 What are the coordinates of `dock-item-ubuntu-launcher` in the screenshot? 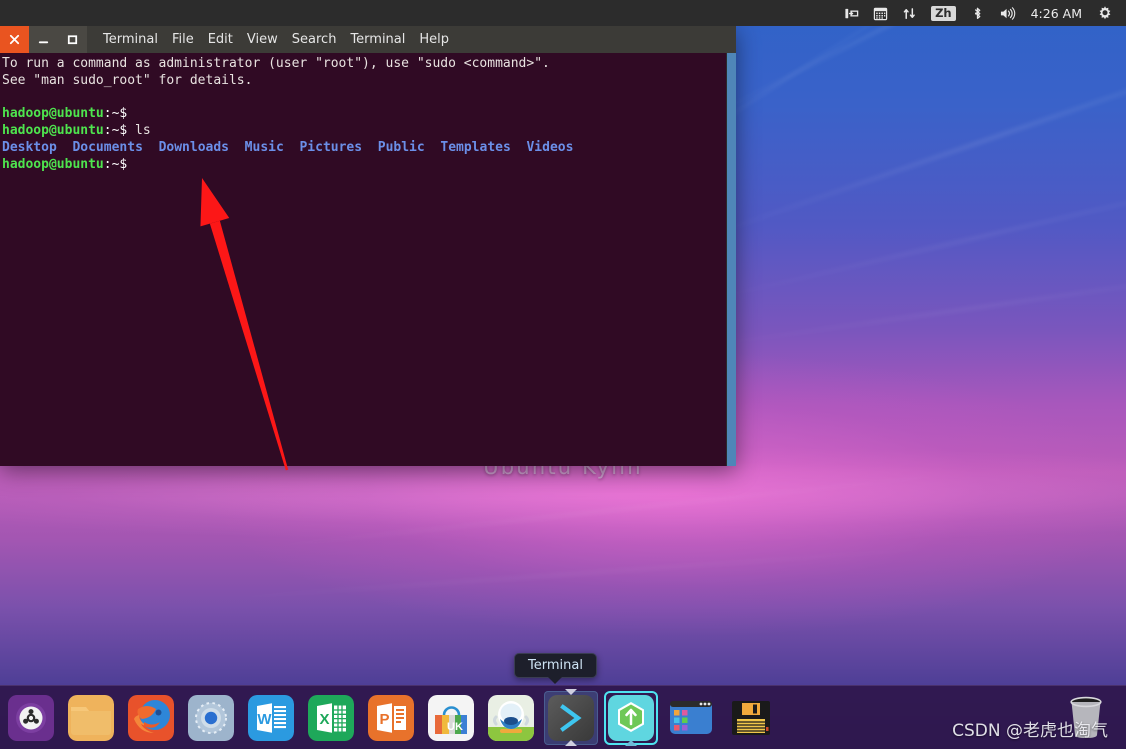 It's located at (31, 718).